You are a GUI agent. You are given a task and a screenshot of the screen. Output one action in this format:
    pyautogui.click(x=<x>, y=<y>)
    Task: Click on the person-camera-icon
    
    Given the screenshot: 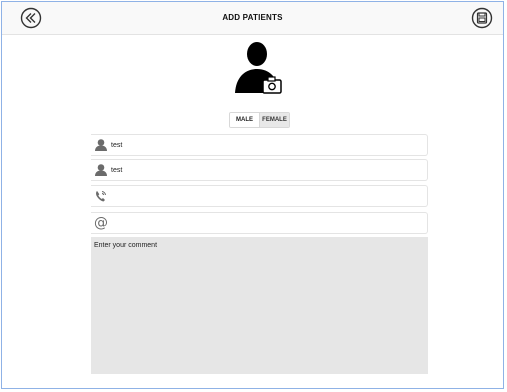 What is the action you would take?
    pyautogui.click(x=258, y=68)
    